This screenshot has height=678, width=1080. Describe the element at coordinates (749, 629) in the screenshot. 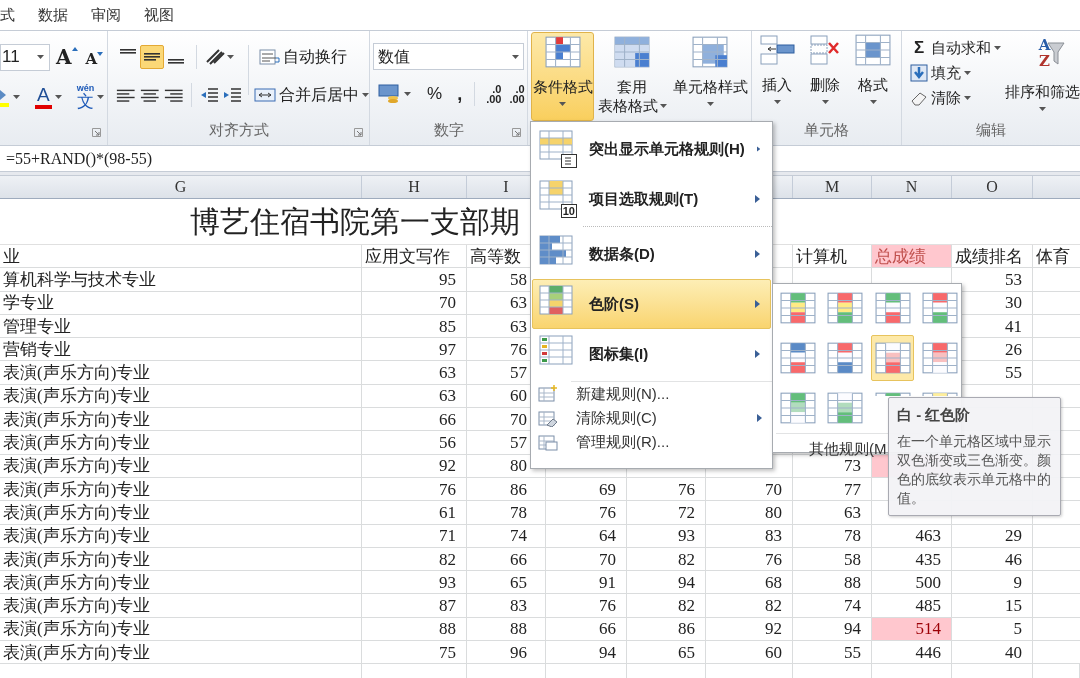

I see `table-cell: 92` at that location.